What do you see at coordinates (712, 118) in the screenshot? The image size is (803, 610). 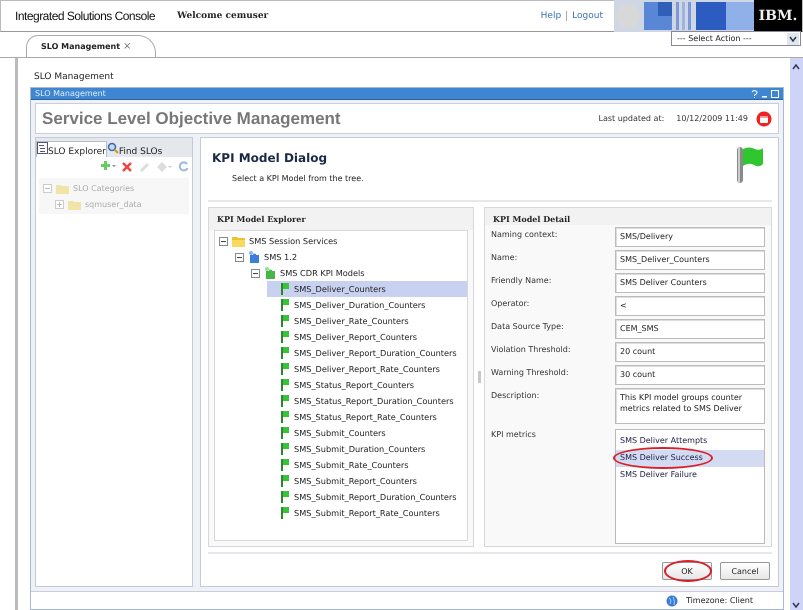 I see `last-updated-value: 10/12/2009 11:49` at bounding box center [712, 118].